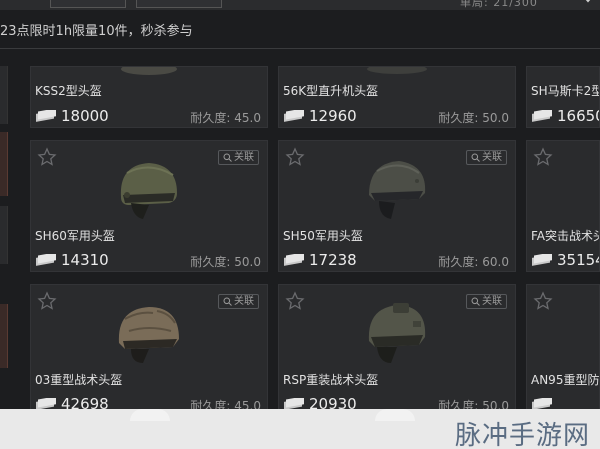  Describe the element at coordinates (85, 260) in the screenshot. I see `item-price: 14310` at that location.